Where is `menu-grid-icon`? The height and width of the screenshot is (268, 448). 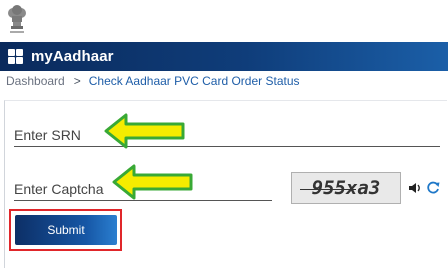 menu-grid-icon is located at coordinates (15, 56).